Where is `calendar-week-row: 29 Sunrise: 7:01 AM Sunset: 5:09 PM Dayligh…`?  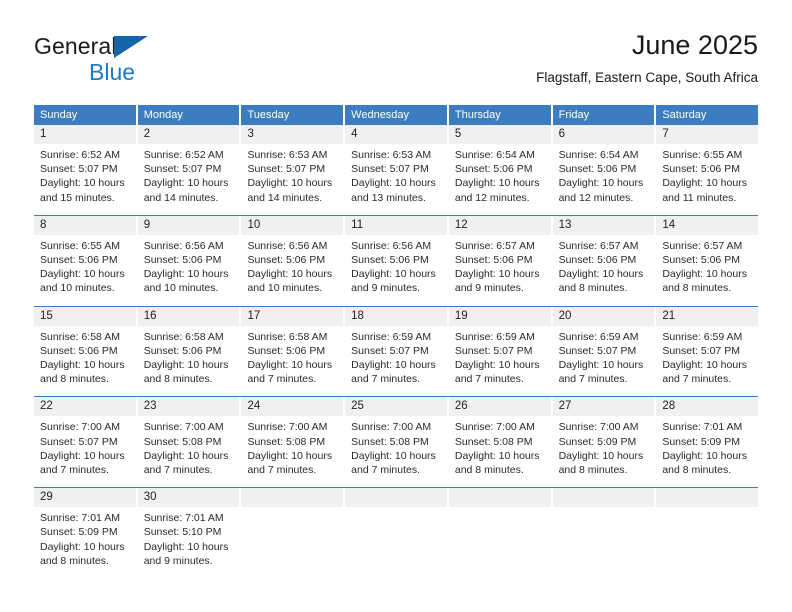
calendar-week-row: 29 Sunrise: 7:01 AM Sunset: 5:09 PM Dayligh… is located at coordinates (396, 531).